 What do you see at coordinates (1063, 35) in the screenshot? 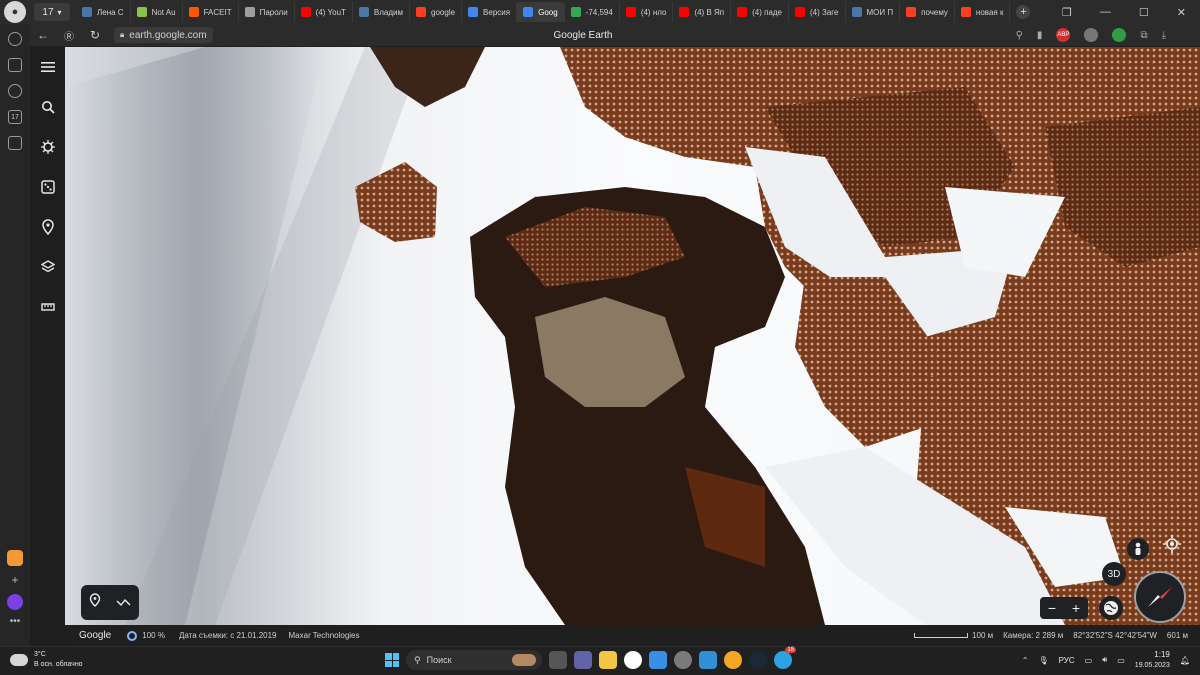
I see `adblock-icon: ABP` at bounding box center [1063, 35].